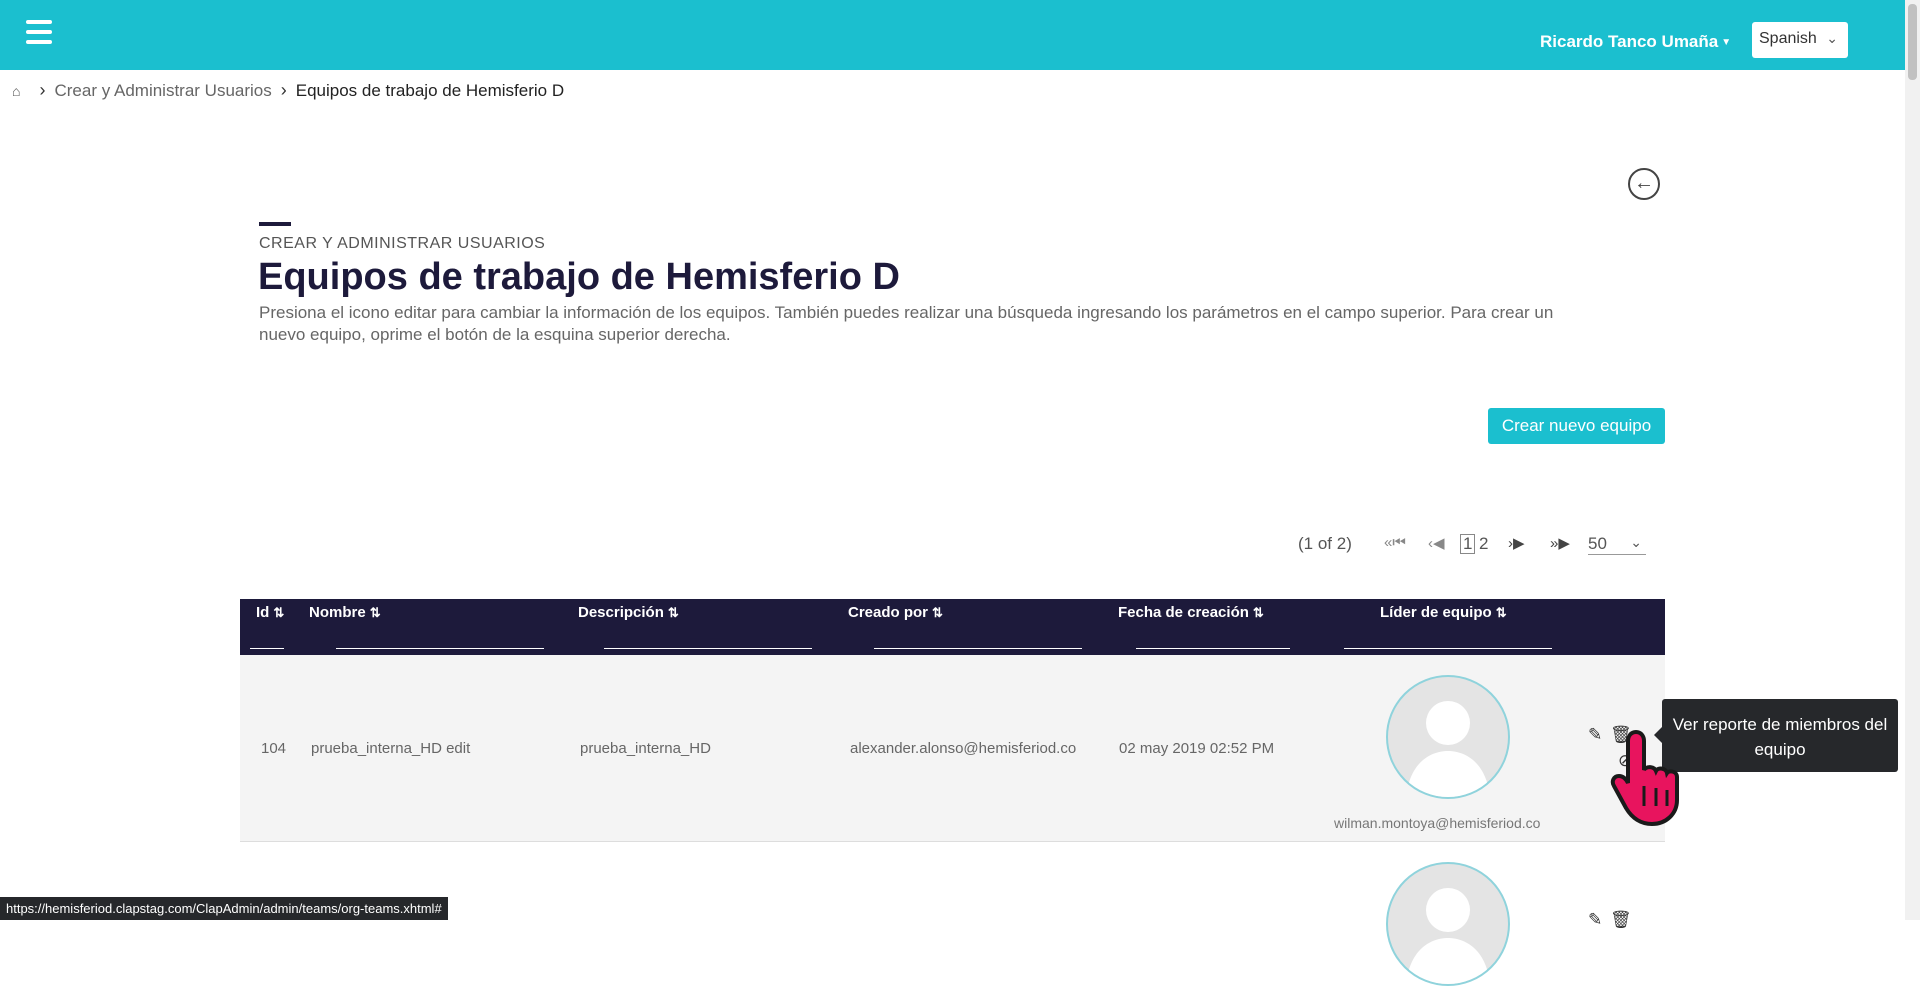  What do you see at coordinates (621, 612) in the screenshot?
I see `column-label: Descripción` at bounding box center [621, 612].